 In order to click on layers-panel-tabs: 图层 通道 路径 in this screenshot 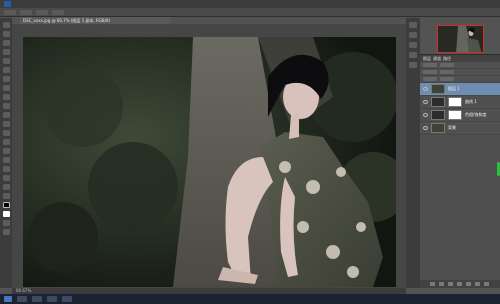, I will do `click(460, 58)`.